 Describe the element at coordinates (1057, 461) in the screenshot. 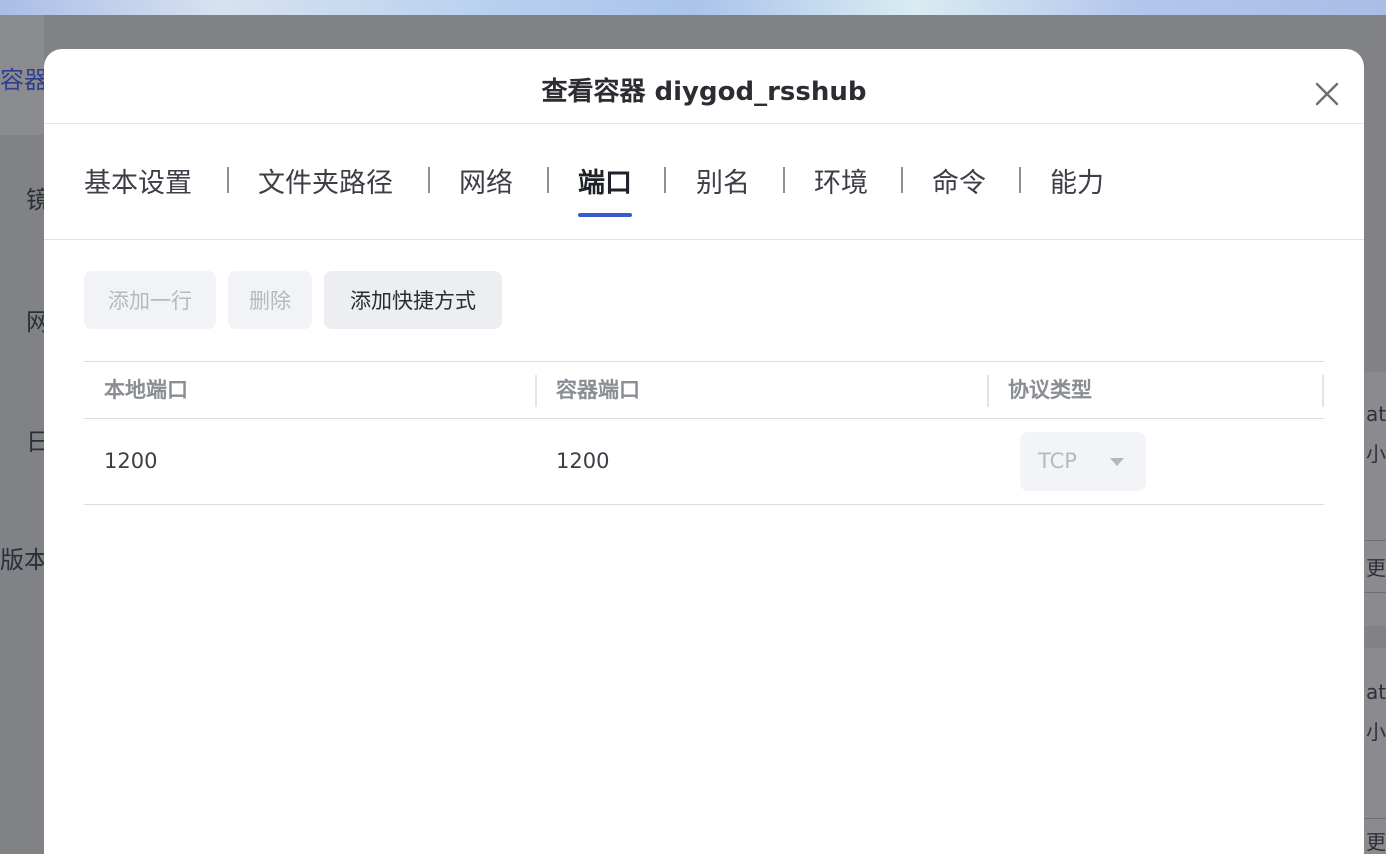

I see `protocol-select-value: TCP` at that location.